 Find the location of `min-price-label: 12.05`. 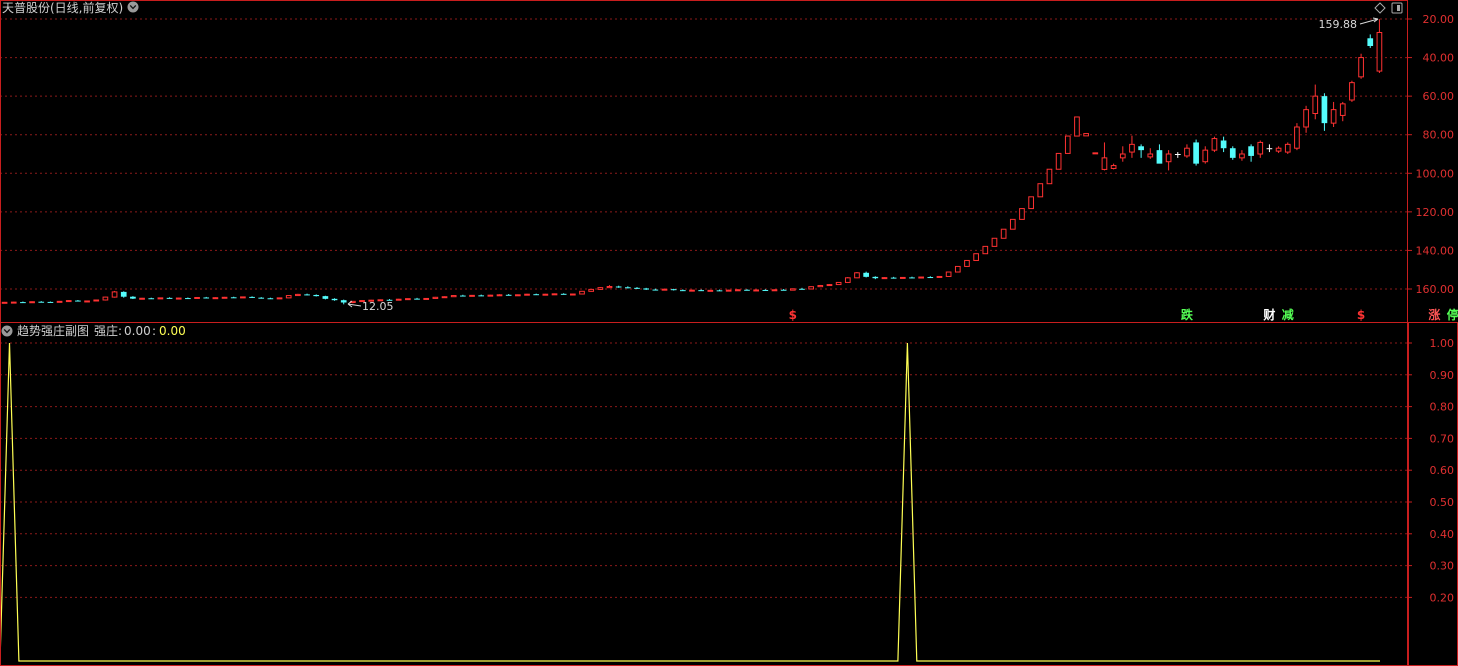

min-price-label: 12.05 is located at coordinates (378, 306).